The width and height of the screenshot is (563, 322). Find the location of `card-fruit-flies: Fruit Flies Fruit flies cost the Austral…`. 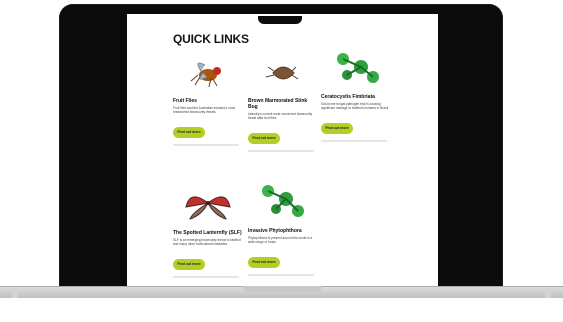

card-fruit-flies: Fruit Flies Fruit flies cost the Austral… is located at coordinates (208, 97).